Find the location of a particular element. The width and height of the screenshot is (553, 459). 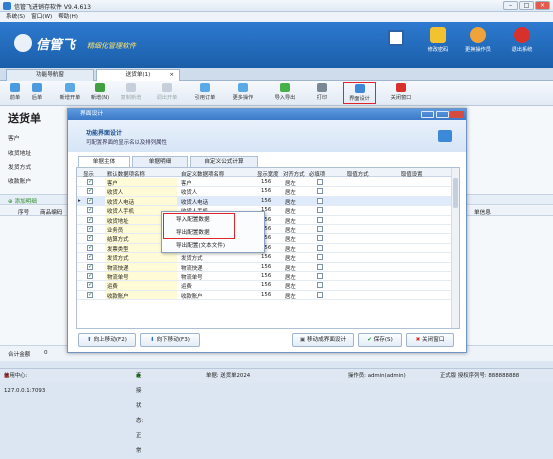

field-row: 物流单号 物流单号 156 居左 is located at coordinates (268, 277).